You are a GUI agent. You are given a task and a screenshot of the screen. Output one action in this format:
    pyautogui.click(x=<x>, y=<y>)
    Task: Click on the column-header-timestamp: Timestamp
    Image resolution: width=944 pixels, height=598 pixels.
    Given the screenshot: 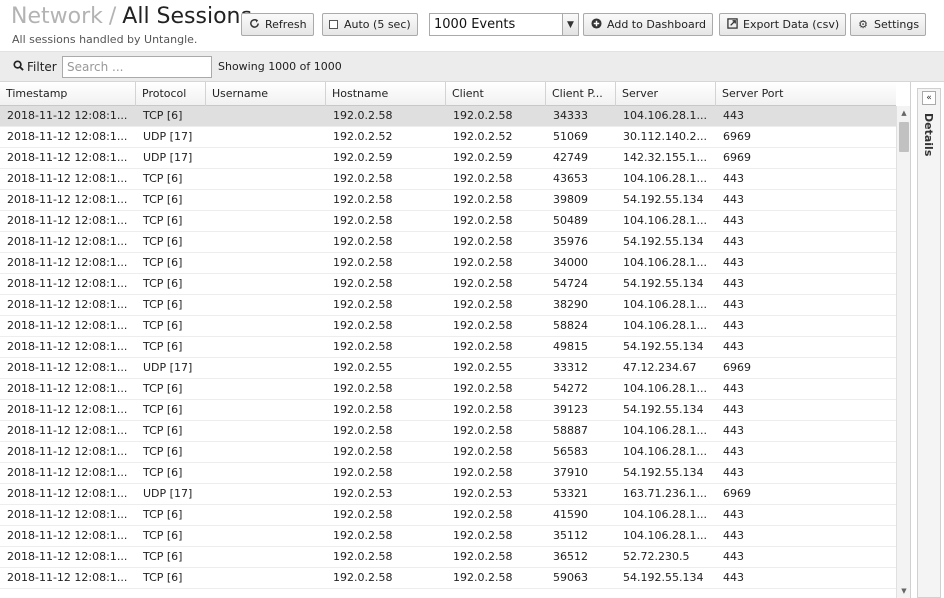 What is the action you would take?
    pyautogui.click(x=68, y=94)
    